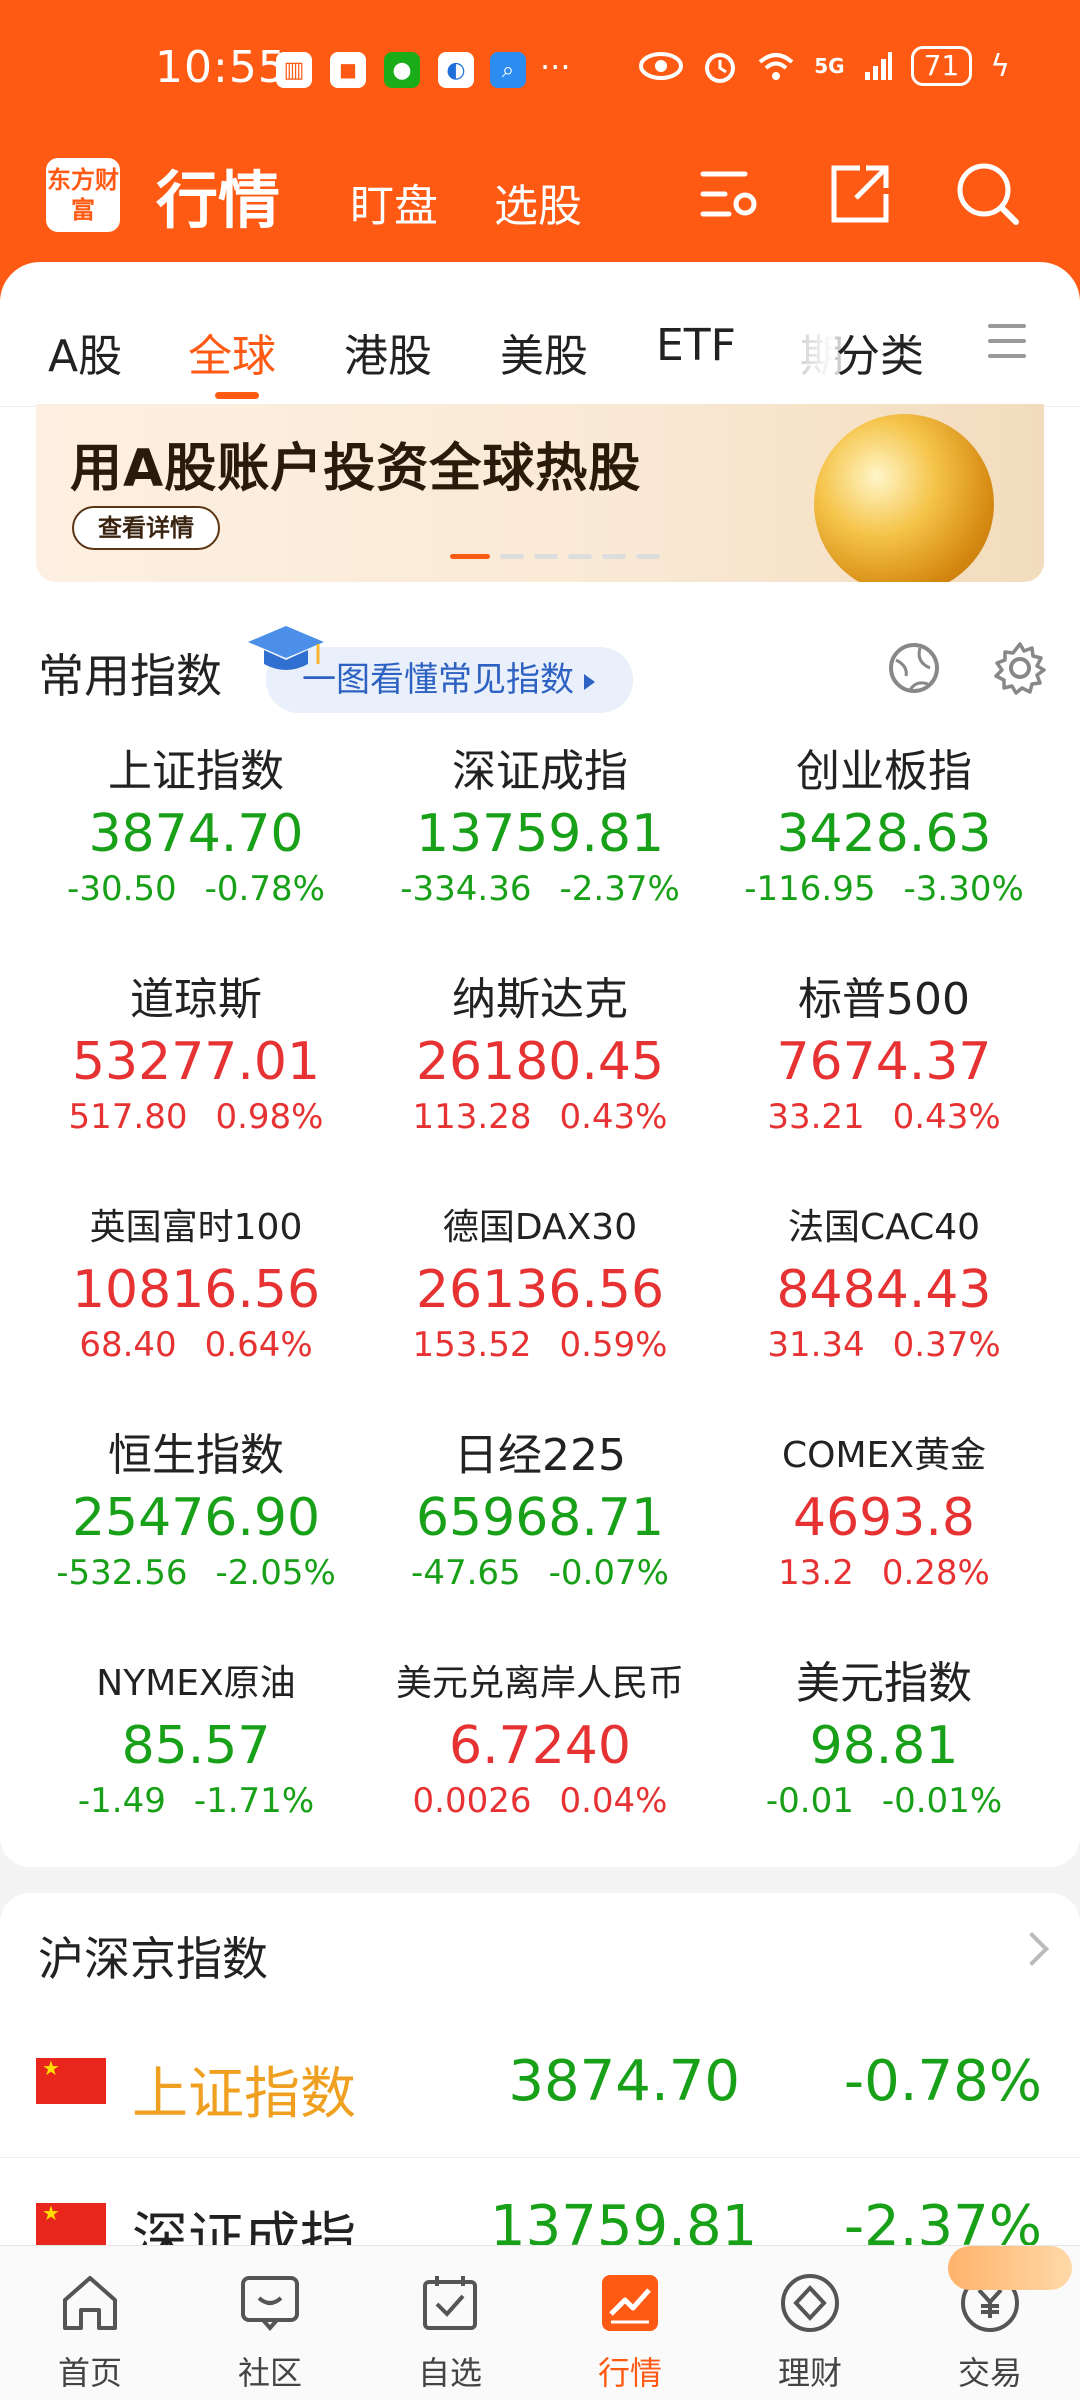  I want to click on index-value: 25476.90, so click(196, 1518).